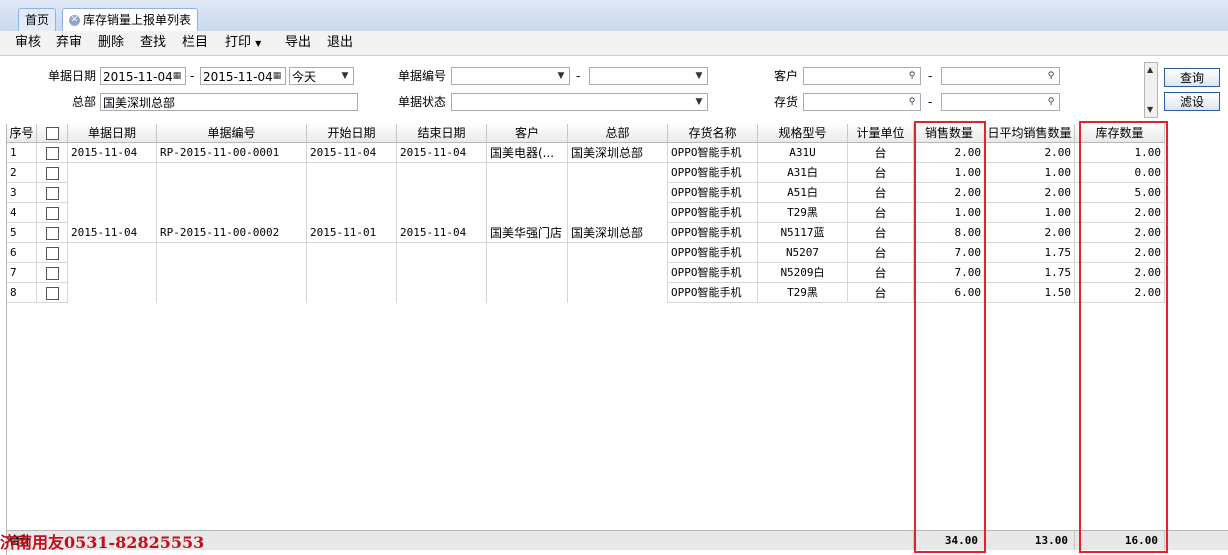  I want to click on date-to-input: 2015-11-04 ▦, so click(243, 76).